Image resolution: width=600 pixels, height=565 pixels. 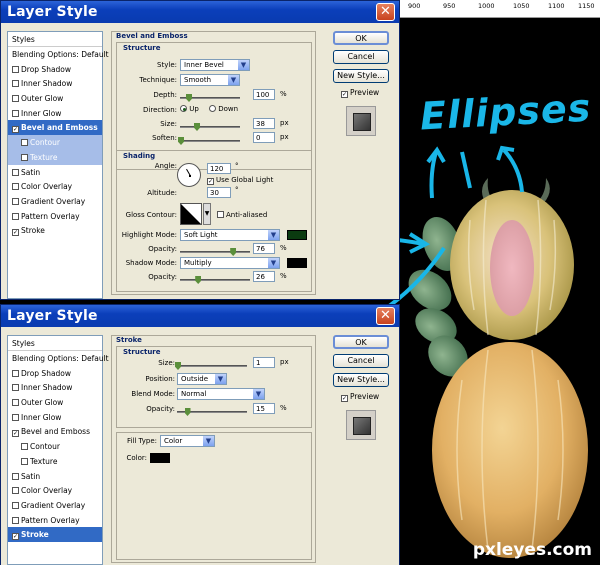 I want to click on fill-type-select: Color ▼, so click(x=187, y=441).